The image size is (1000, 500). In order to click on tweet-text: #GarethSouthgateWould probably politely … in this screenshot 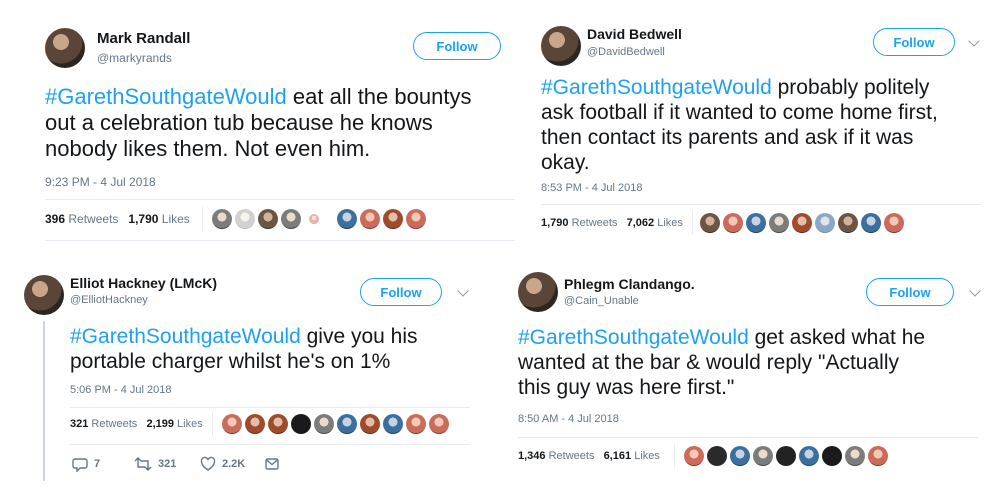, I will do `click(768, 125)`.